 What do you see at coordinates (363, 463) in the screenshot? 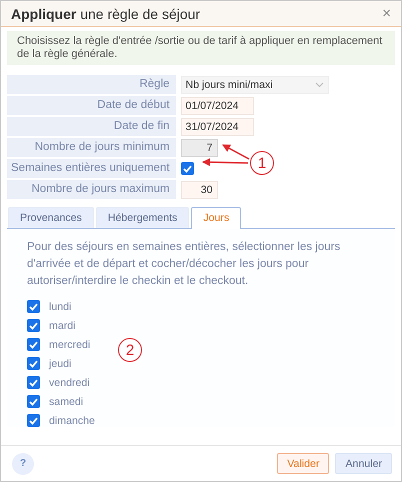
I see `cancel-button: Annuler` at bounding box center [363, 463].